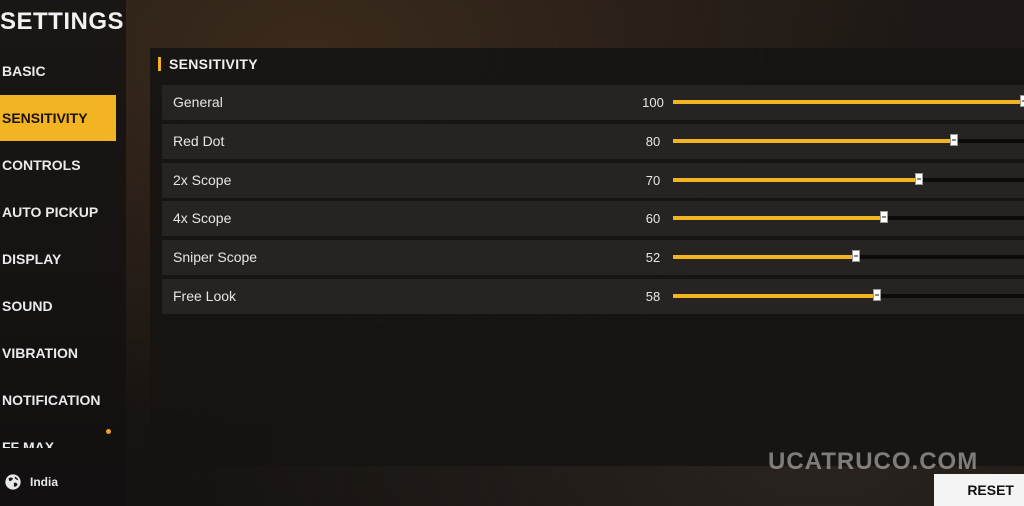 This screenshot has height=506, width=1024. I want to click on section-header: SENSITIVITY, so click(208, 64).